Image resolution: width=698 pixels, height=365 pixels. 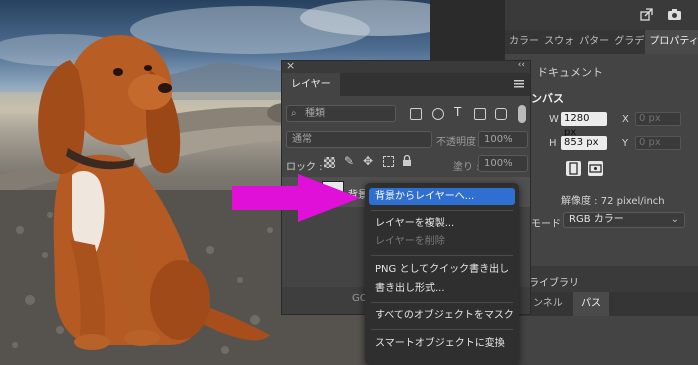 What do you see at coordinates (592, 42) in the screenshot?
I see `tab-patterns: パター` at bounding box center [592, 42].